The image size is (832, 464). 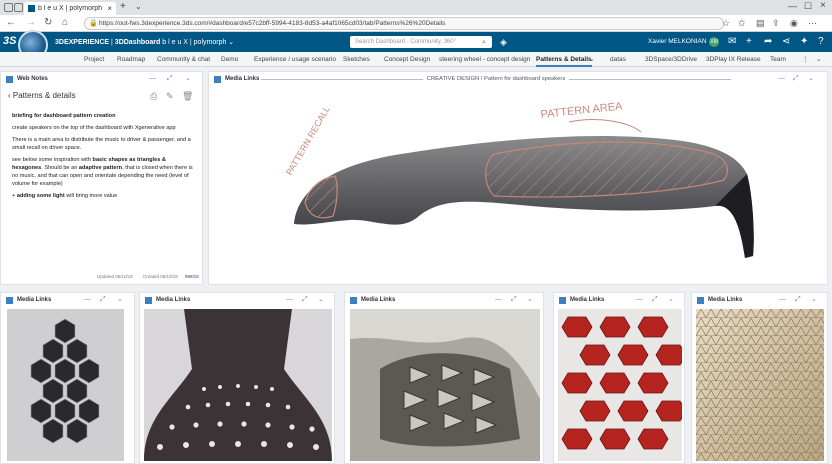 I want to click on forward-icon: →, so click(x=31, y=23).